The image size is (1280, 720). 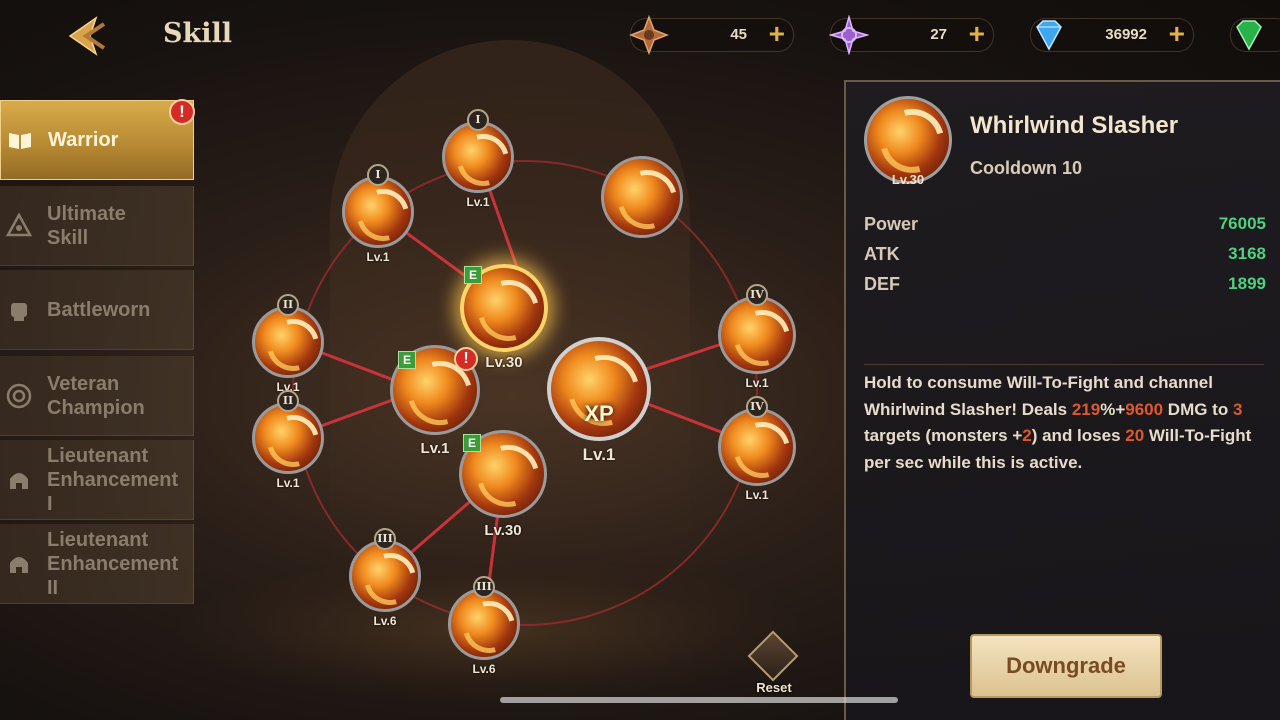 I want to click on skill-node-rank-3-left: III Lv.6, so click(x=385, y=578).